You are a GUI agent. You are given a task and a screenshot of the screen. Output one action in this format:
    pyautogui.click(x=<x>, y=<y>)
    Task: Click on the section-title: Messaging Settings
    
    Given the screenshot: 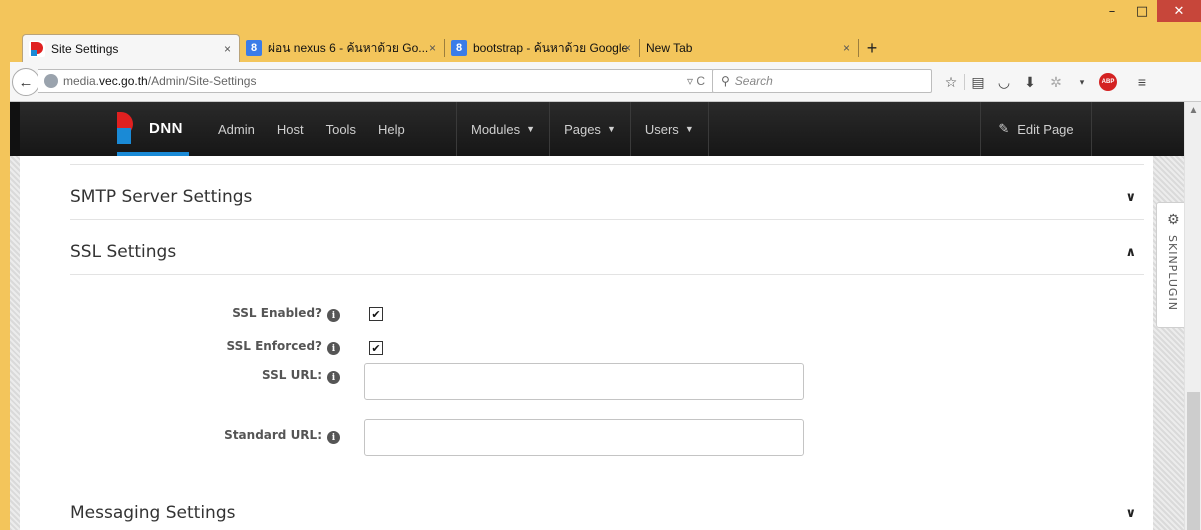 What is the action you would take?
    pyautogui.click(x=153, y=513)
    